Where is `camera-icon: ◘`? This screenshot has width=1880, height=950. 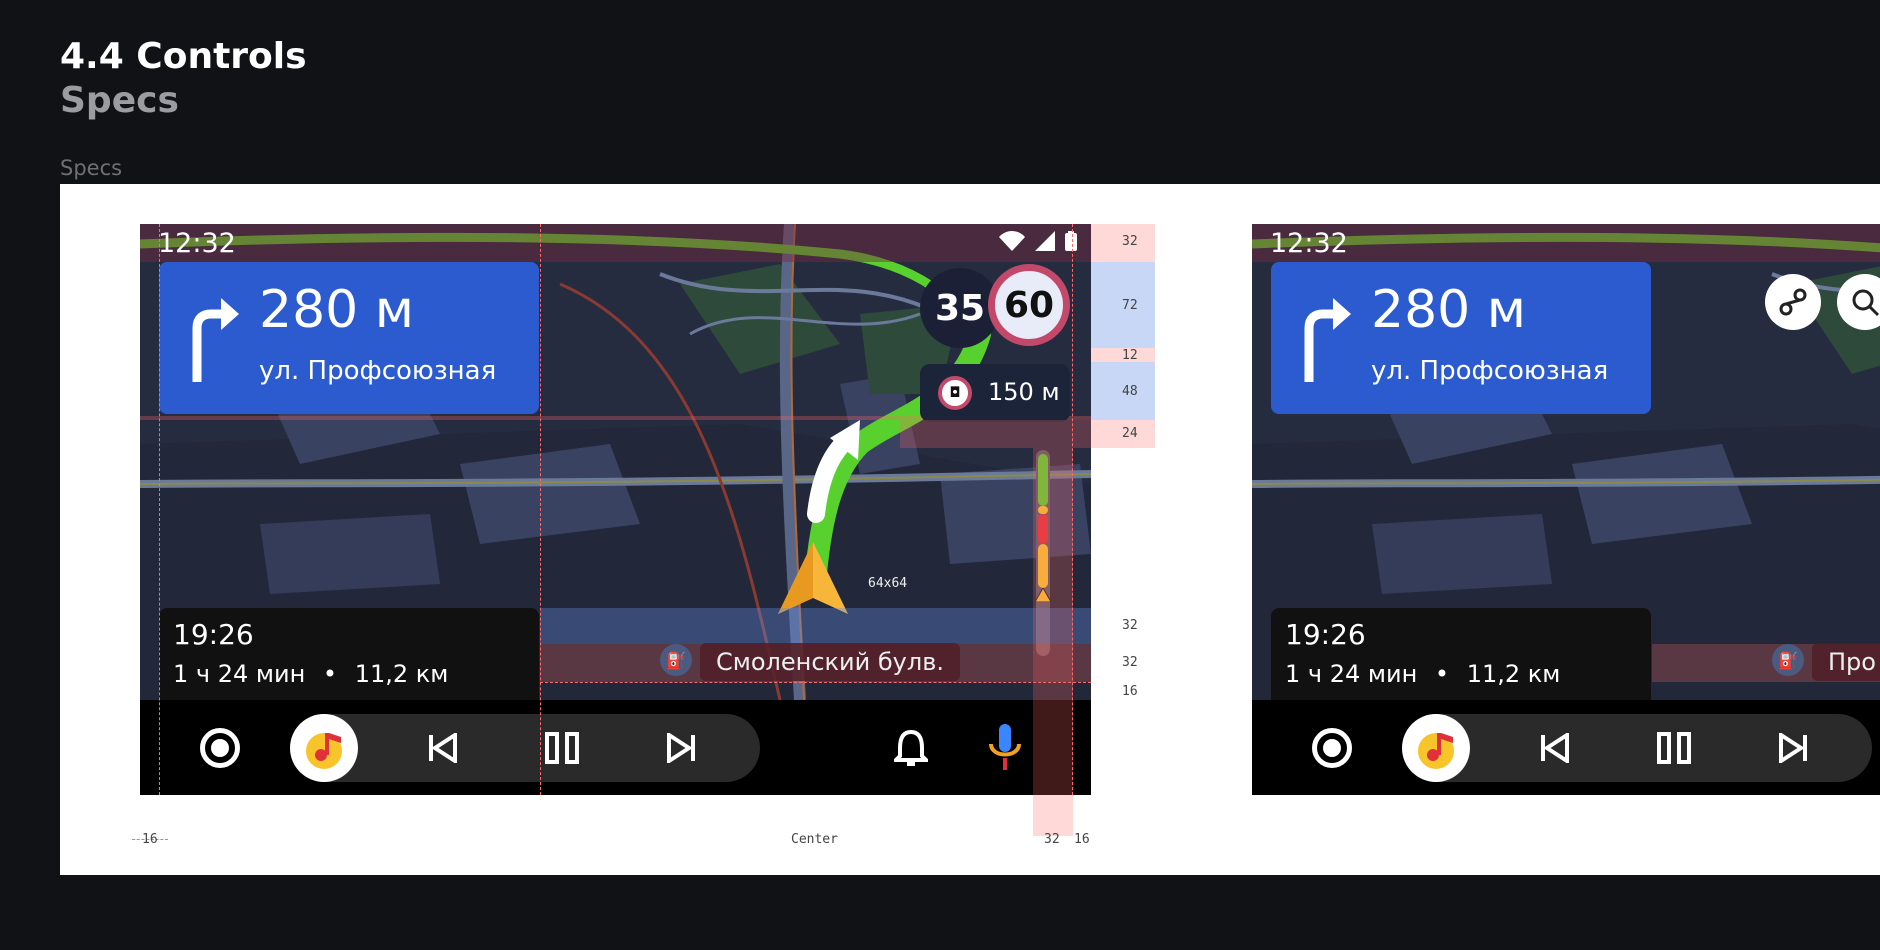 camera-icon: ◘ is located at coordinates (955, 393).